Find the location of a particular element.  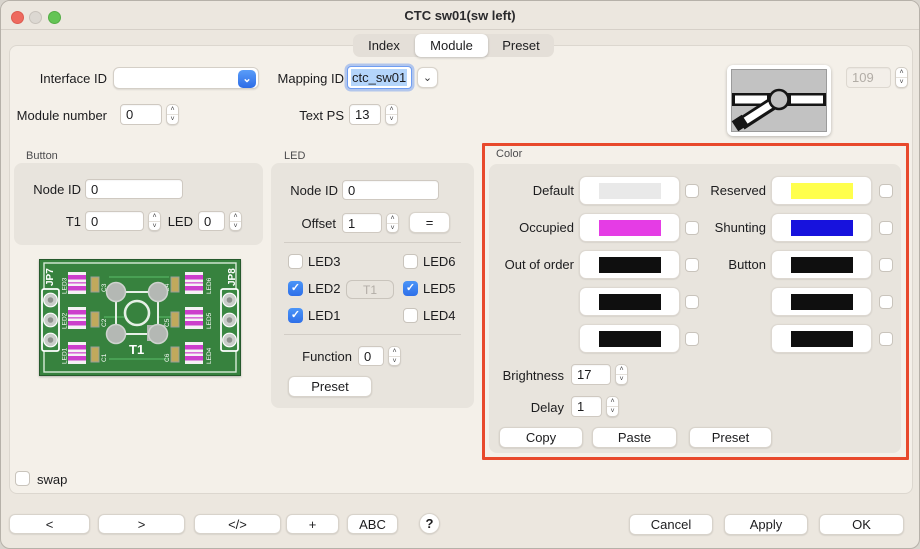

brightness-input: 17 is located at coordinates (591, 374).